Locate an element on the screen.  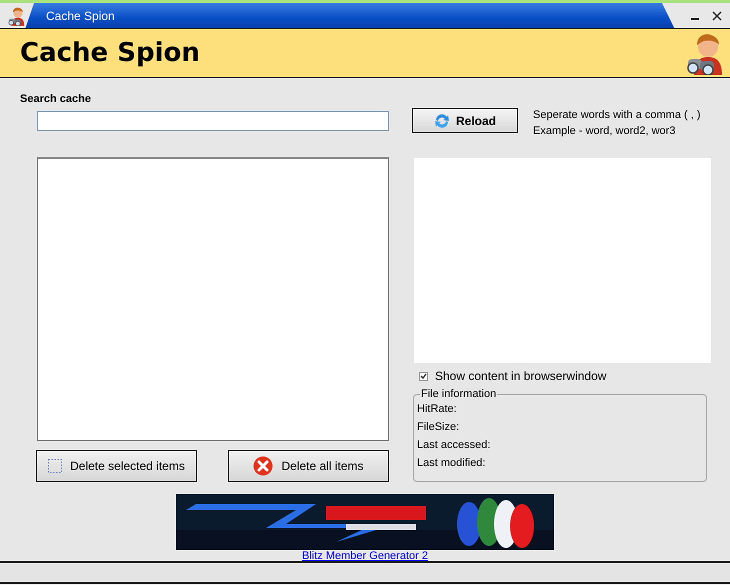
close-button is located at coordinates (717, 15).